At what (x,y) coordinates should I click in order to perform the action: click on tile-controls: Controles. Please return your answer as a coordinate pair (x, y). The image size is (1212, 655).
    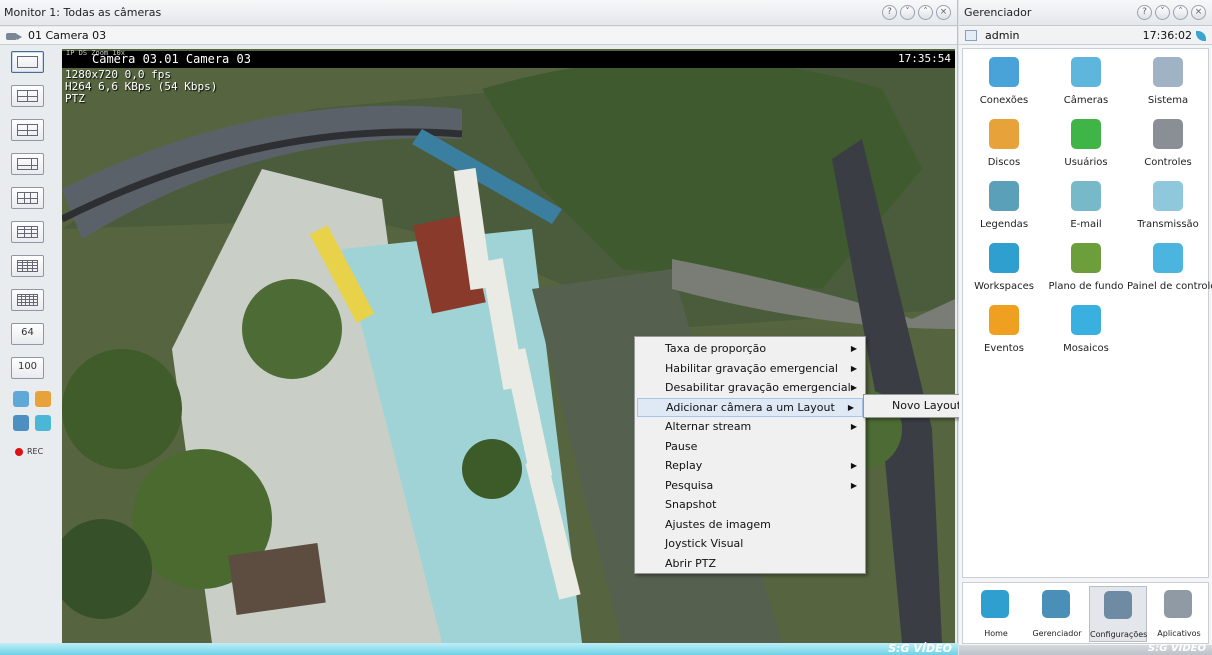
    Looking at the image, I should click on (1168, 141).